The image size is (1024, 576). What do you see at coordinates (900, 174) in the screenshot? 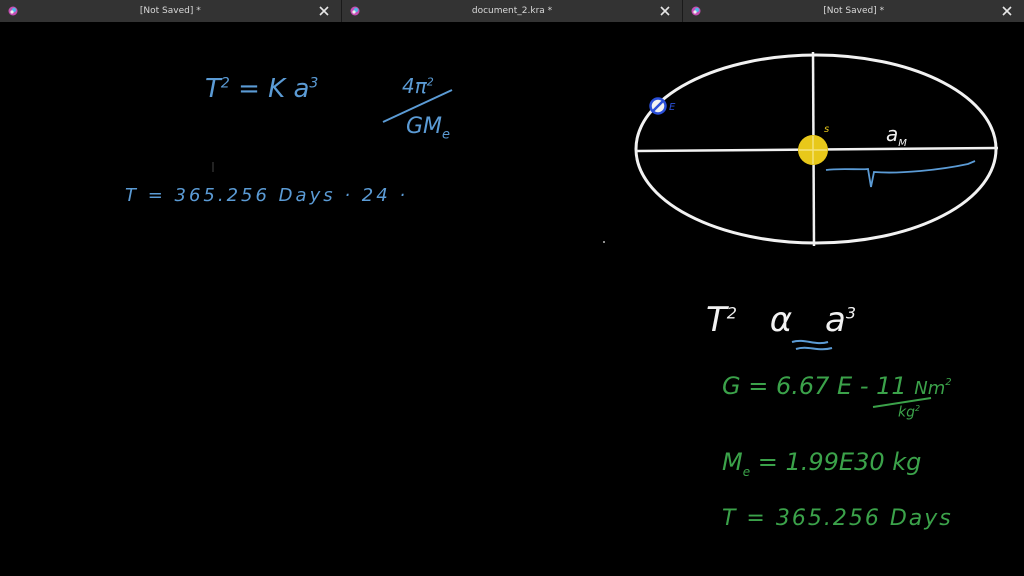
I see `semi-major-brace` at bounding box center [900, 174].